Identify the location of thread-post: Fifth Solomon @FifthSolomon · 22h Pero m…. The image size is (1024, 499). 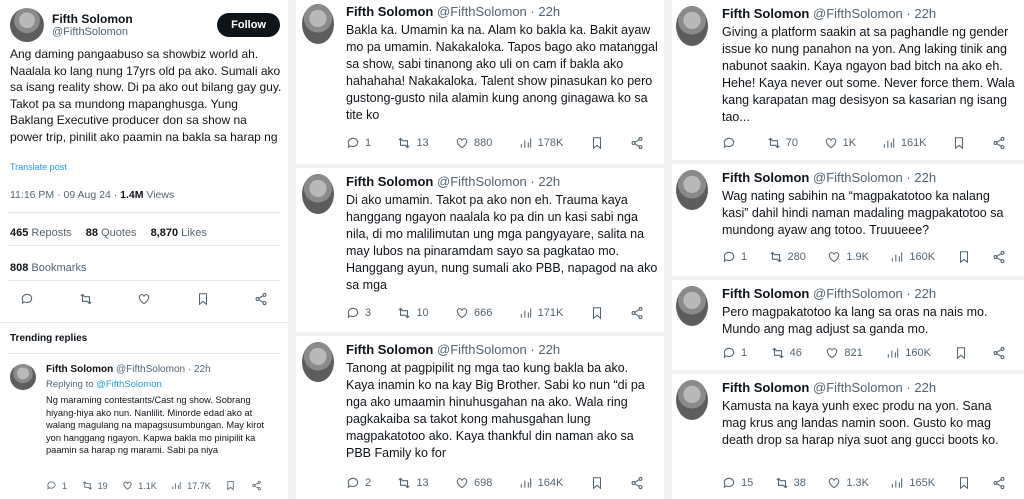
(848, 325).